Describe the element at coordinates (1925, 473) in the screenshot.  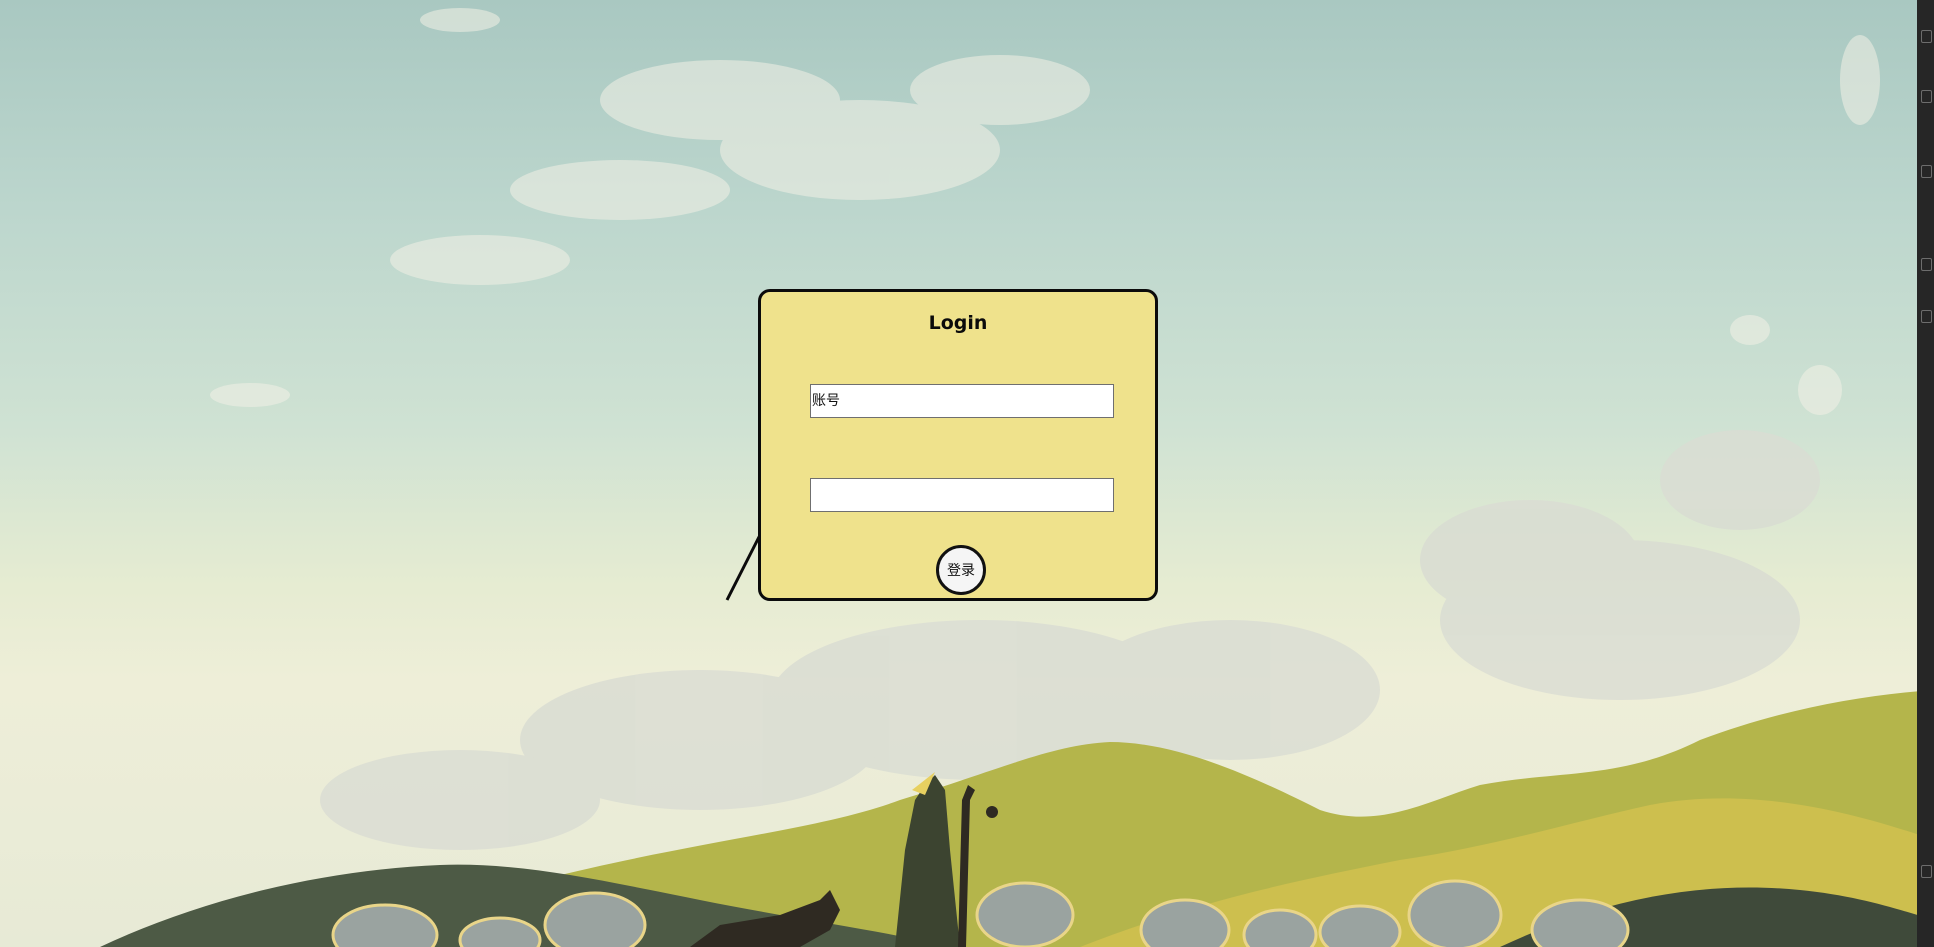
I see `browser-side-panel` at that location.